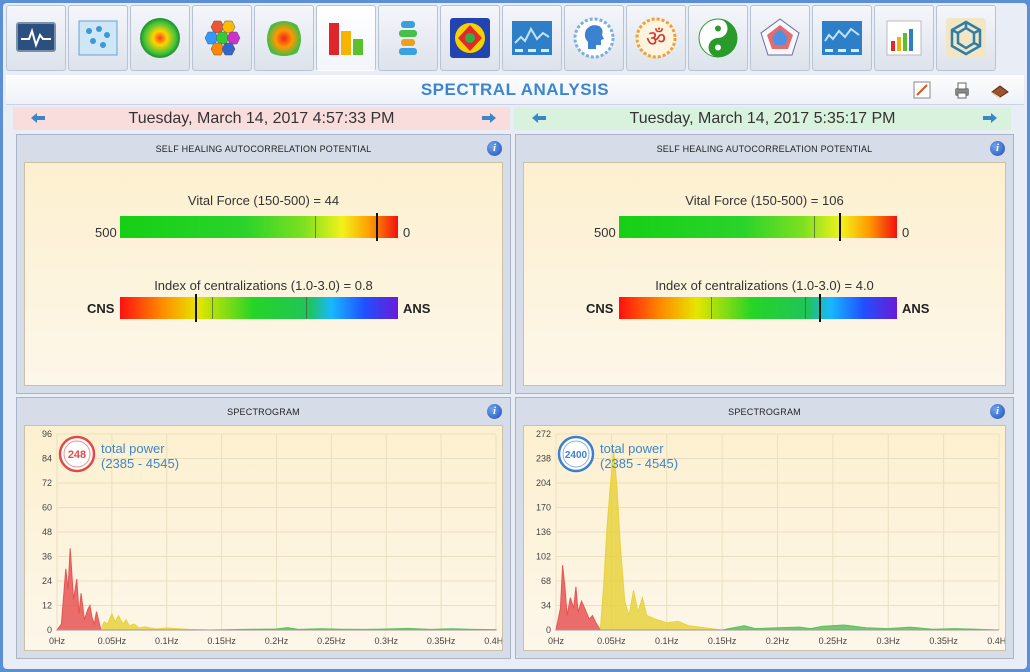  I want to click on vital-force-label: Vital Force (150-500) = 106, so click(764, 200).